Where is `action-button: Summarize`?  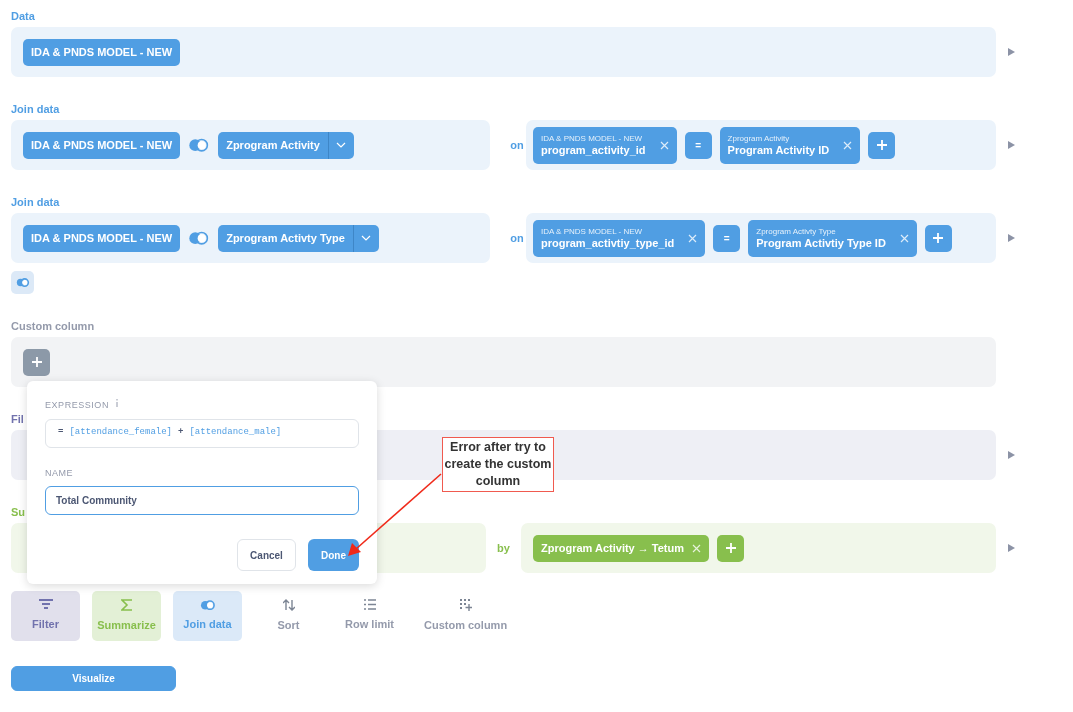
action-button: Summarize is located at coordinates (126, 616).